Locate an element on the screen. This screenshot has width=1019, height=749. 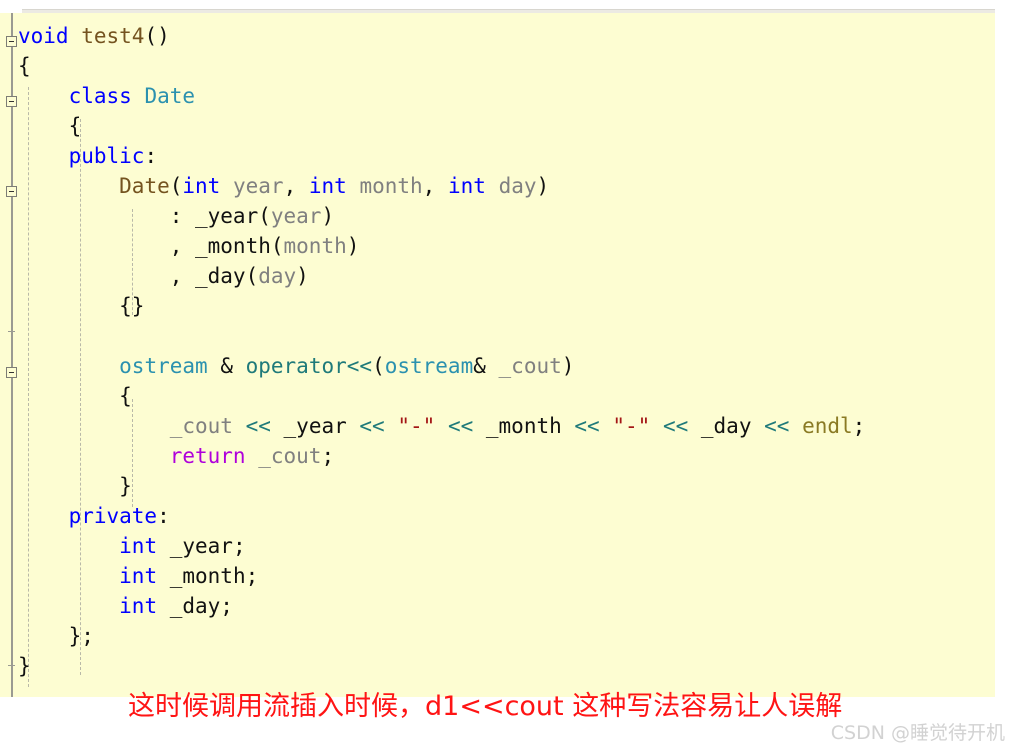
code-line-18: int _year; is located at coordinates (182, 546).